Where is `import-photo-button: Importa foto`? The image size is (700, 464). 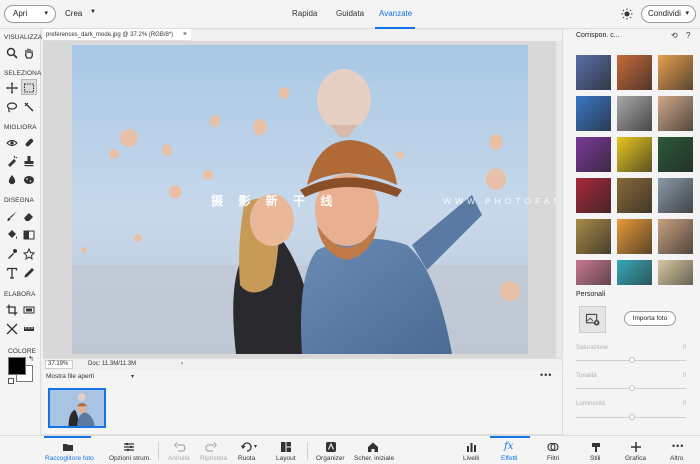 import-photo-button: Importa foto is located at coordinates (650, 318).